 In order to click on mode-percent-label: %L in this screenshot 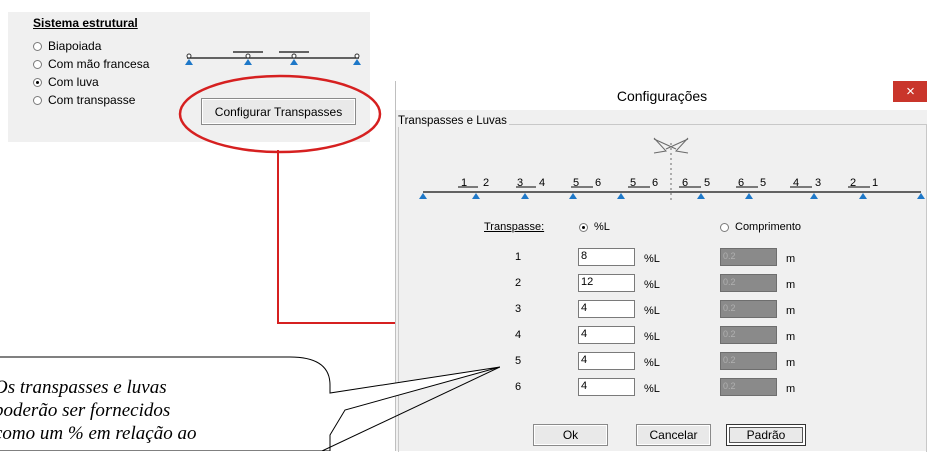, I will do `click(602, 227)`.